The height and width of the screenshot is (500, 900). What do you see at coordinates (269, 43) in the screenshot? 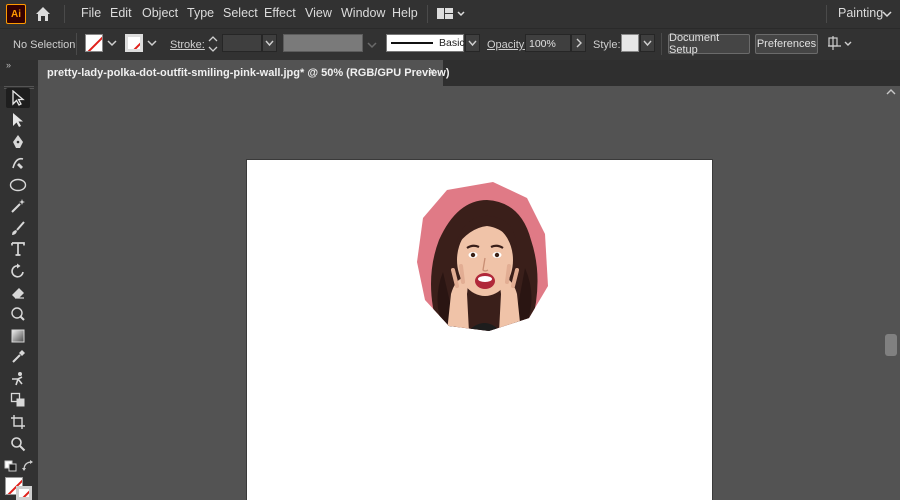
I see `stroke-weight-dropdown` at bounding box center [269, 43].